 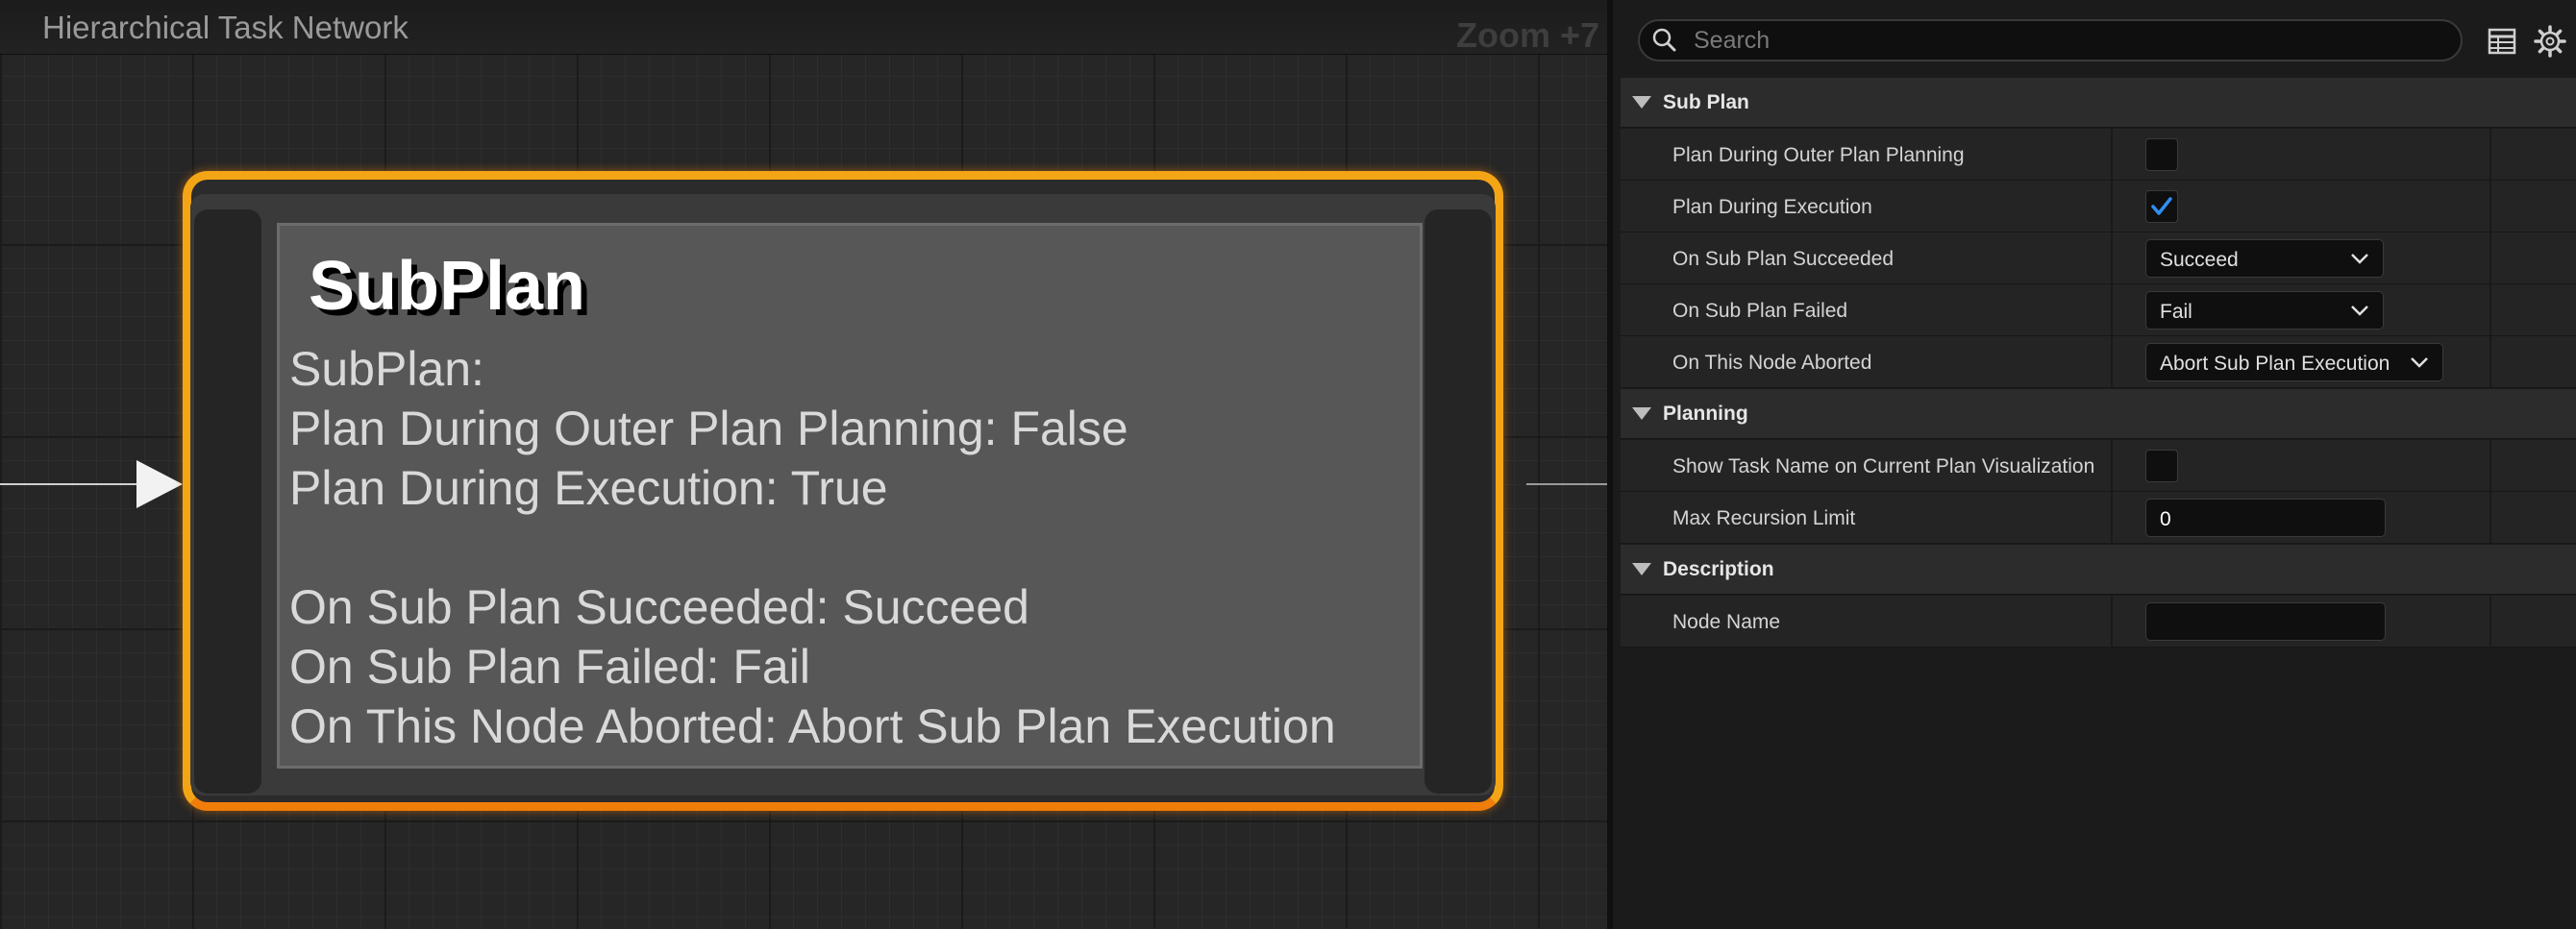 I want to click on graph-header: Hierarchical Task Network Zoom +7, so click(x=803, y=27).